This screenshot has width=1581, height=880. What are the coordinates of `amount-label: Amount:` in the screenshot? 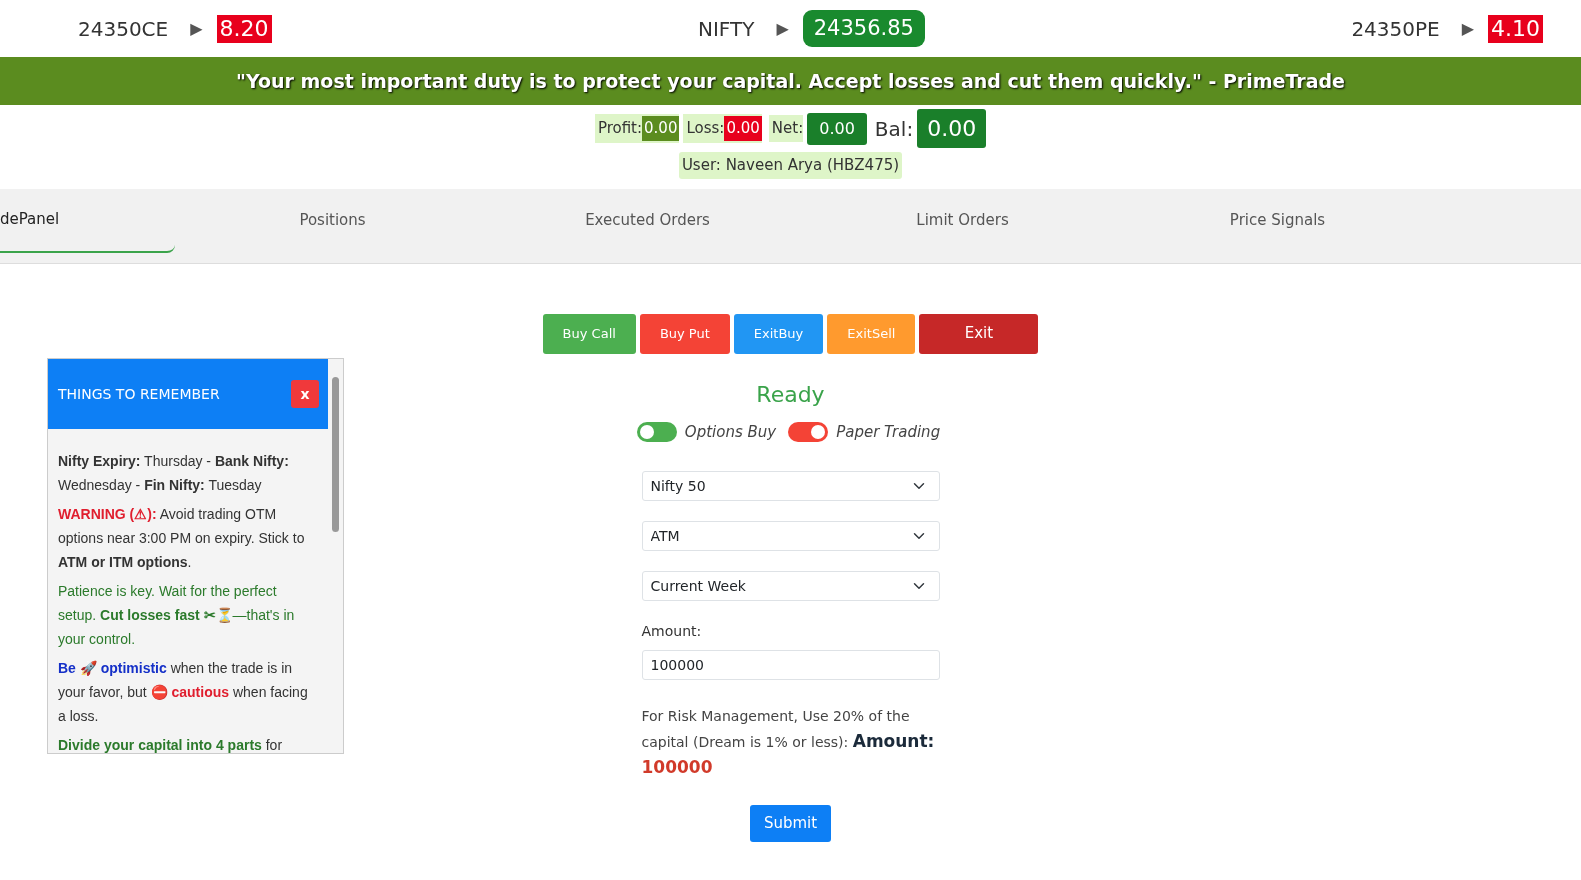 It's located at (672, 631).